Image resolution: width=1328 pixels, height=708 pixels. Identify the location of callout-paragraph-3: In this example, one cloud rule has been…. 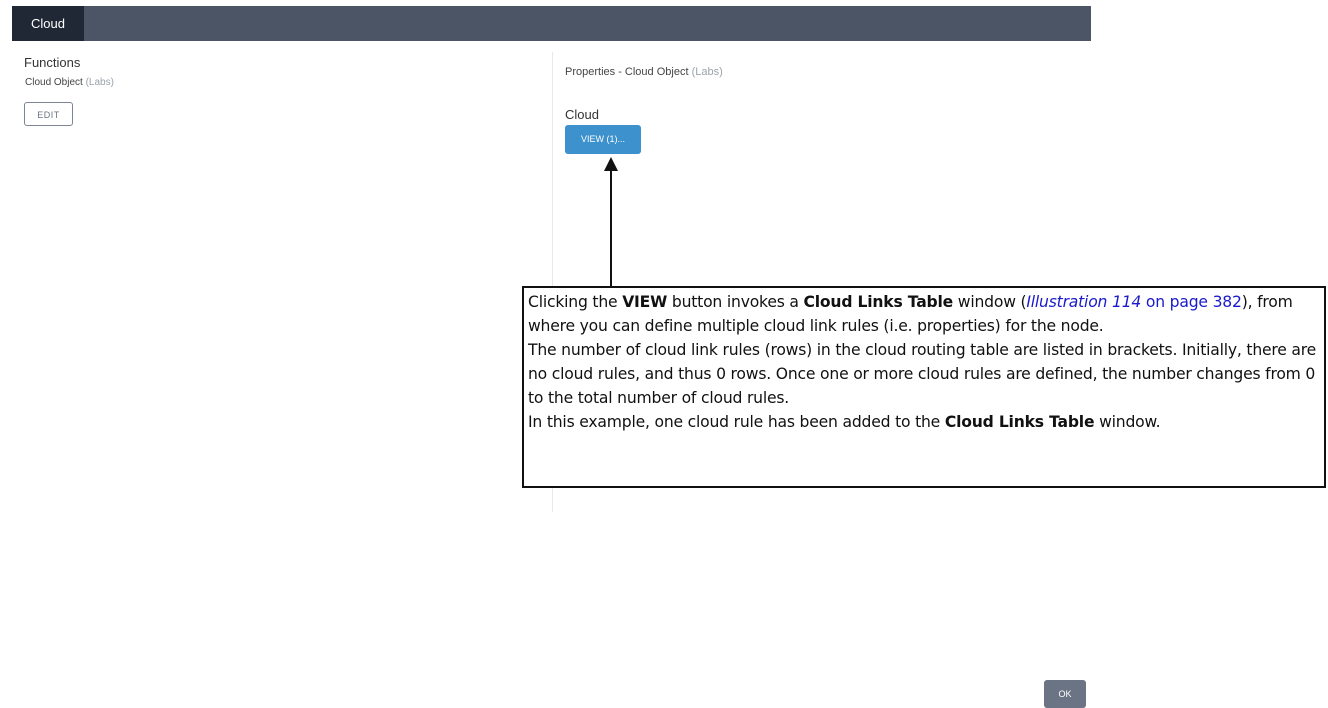
(844, 422).